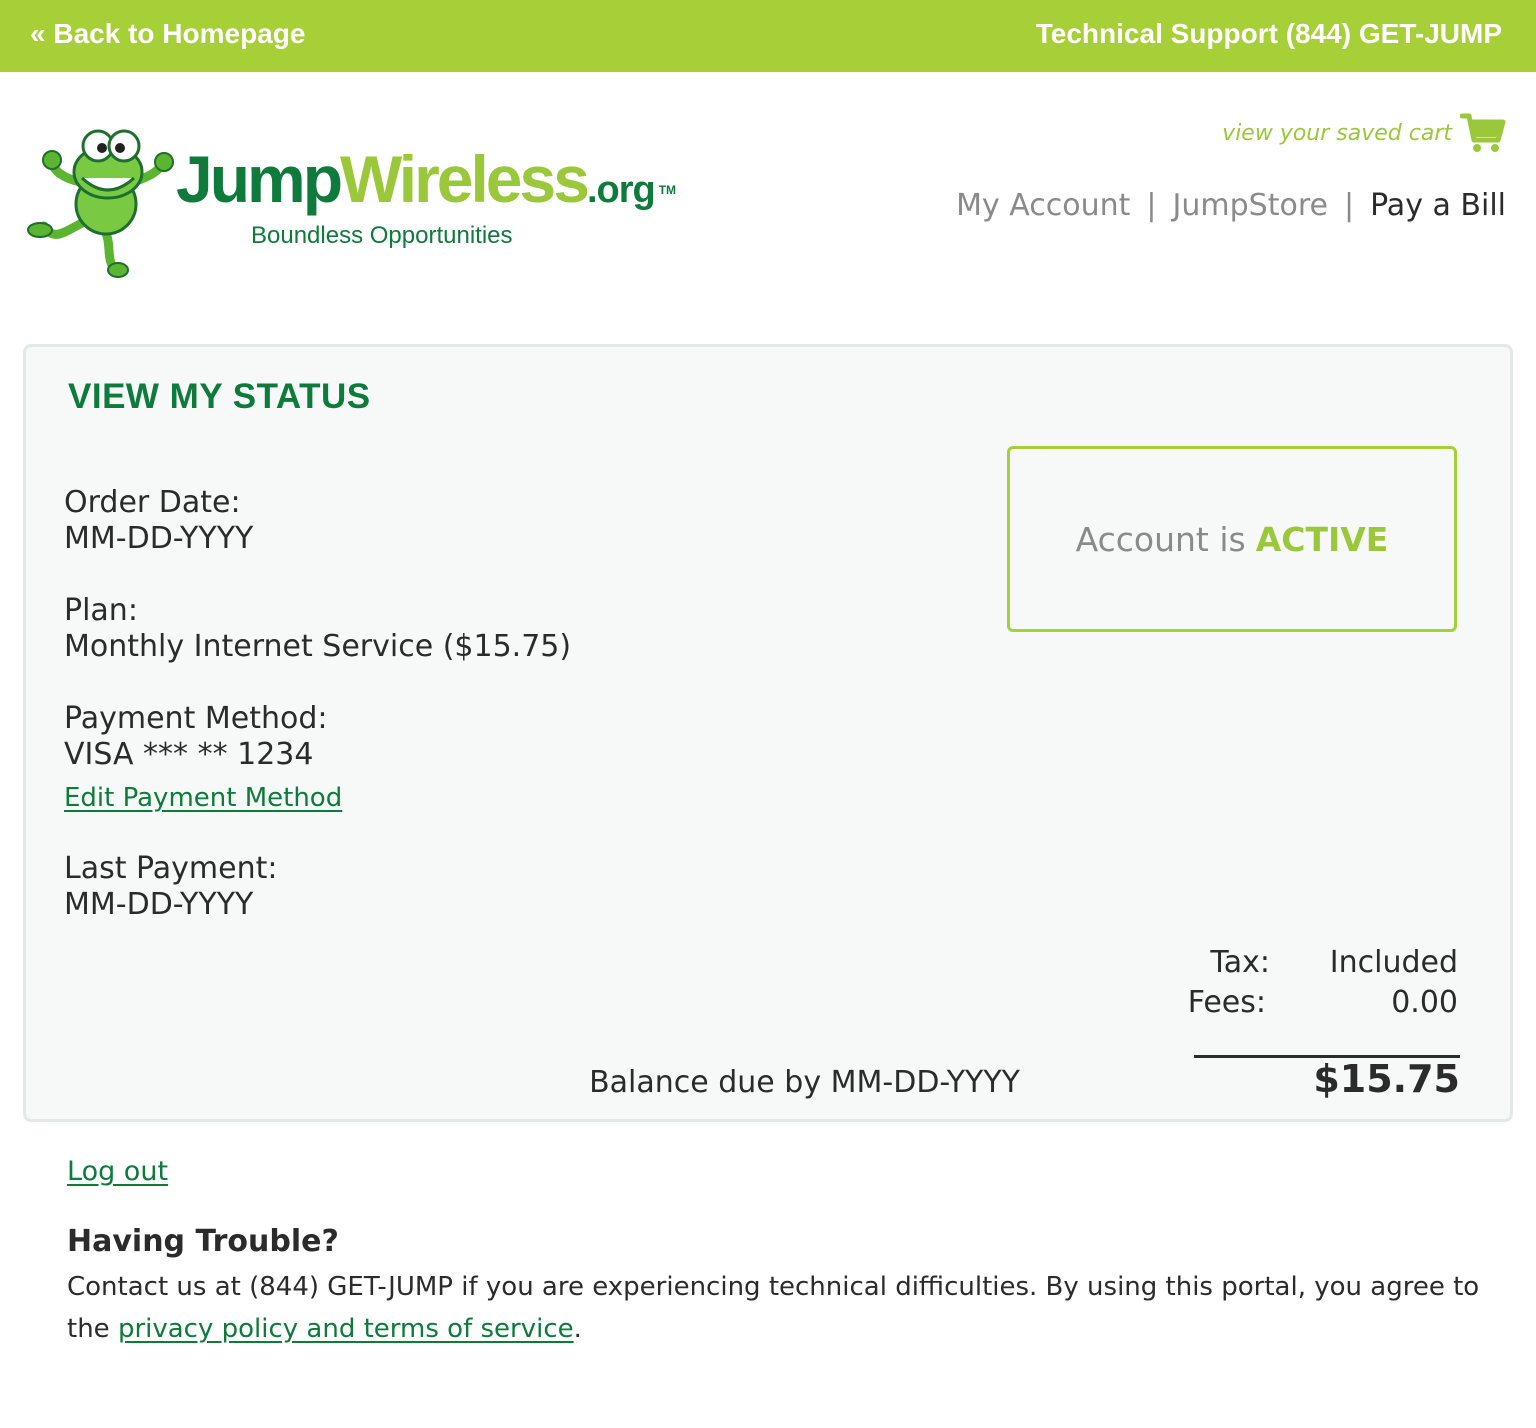 This screenshot has width=1536, height=1428. I want to click on account-status-prefix: Account is, so click(1160, 539).